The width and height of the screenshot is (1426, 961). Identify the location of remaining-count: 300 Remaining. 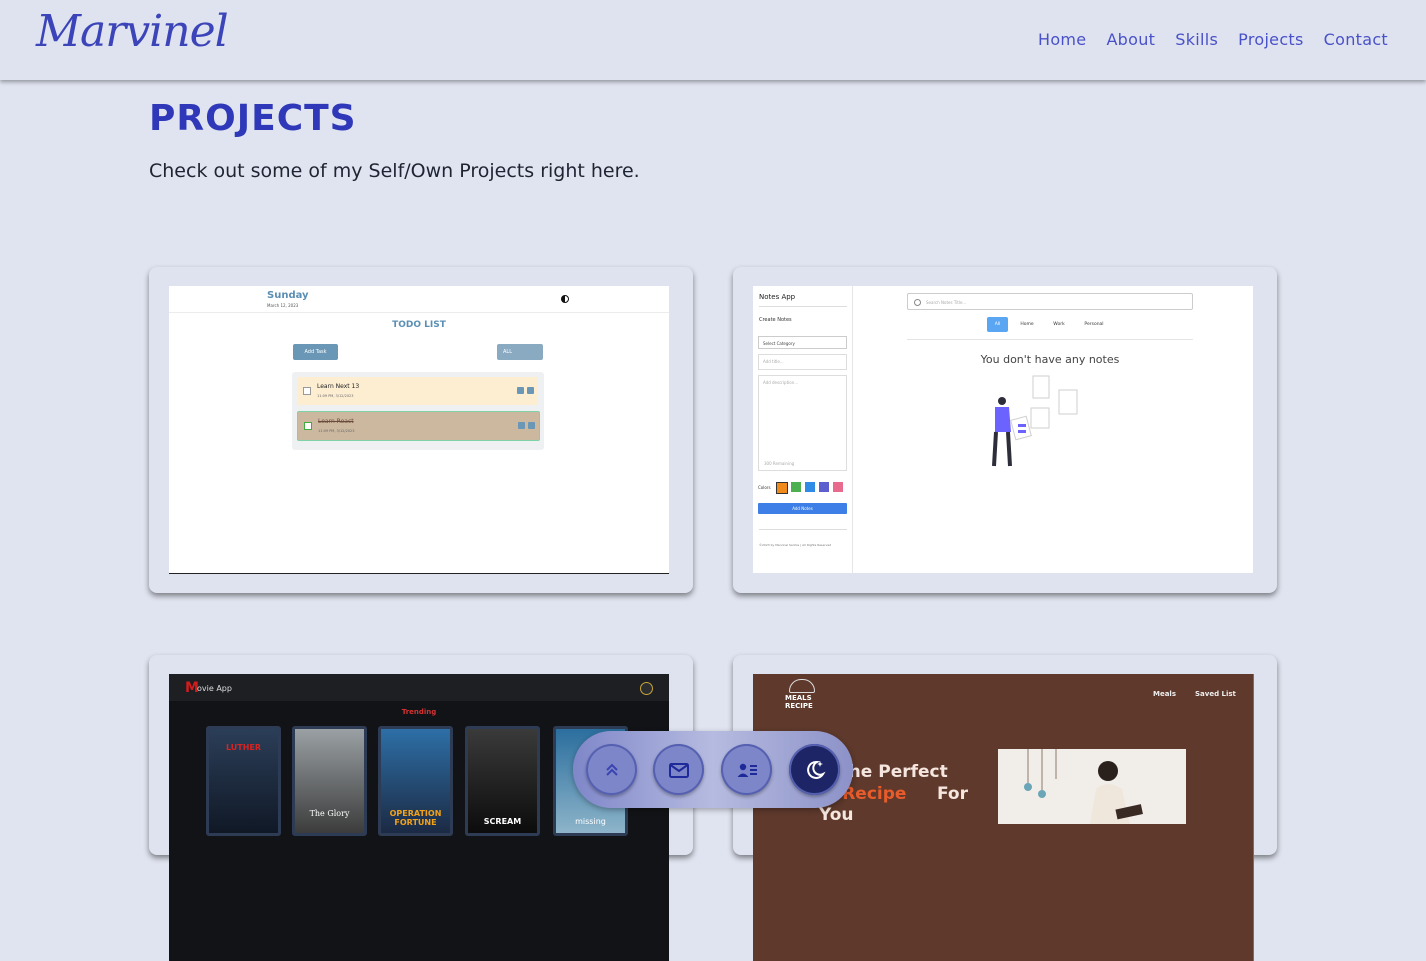
(779, 463).